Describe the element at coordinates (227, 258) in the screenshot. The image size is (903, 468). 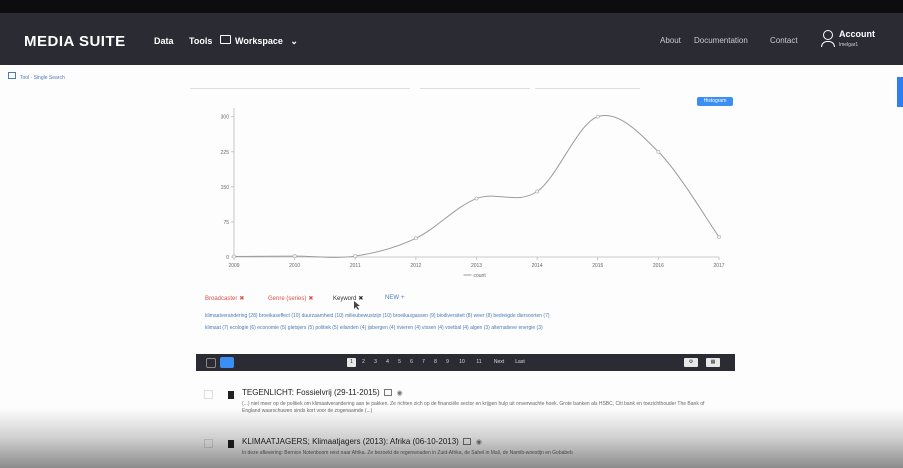
I see `y-tick-label: 0` at that location.